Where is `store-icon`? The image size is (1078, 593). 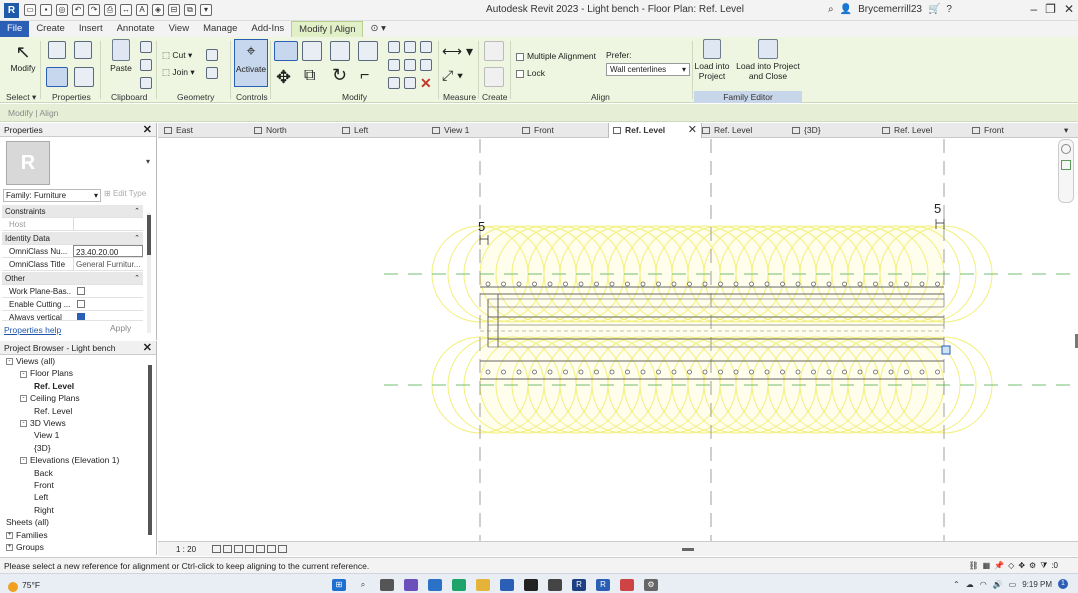
store-icon is located at coordinates (507, 585).